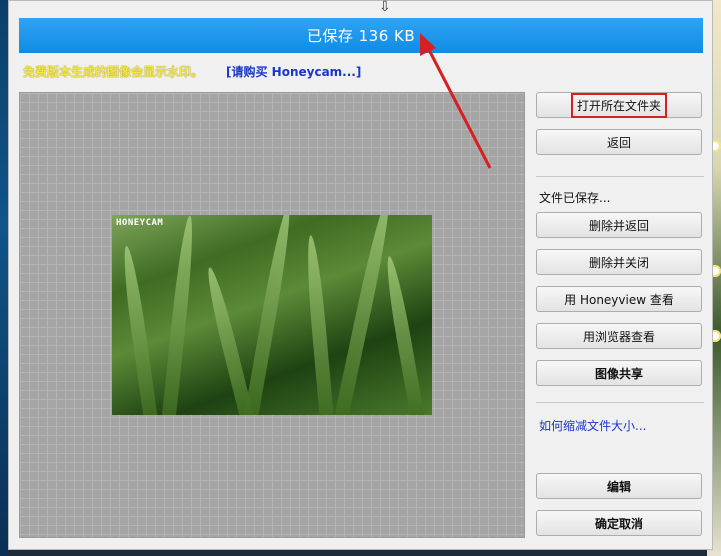 This screenshot has height=556, width=721. I want to click on share-image-button: 图像共享, so click(619, 373).